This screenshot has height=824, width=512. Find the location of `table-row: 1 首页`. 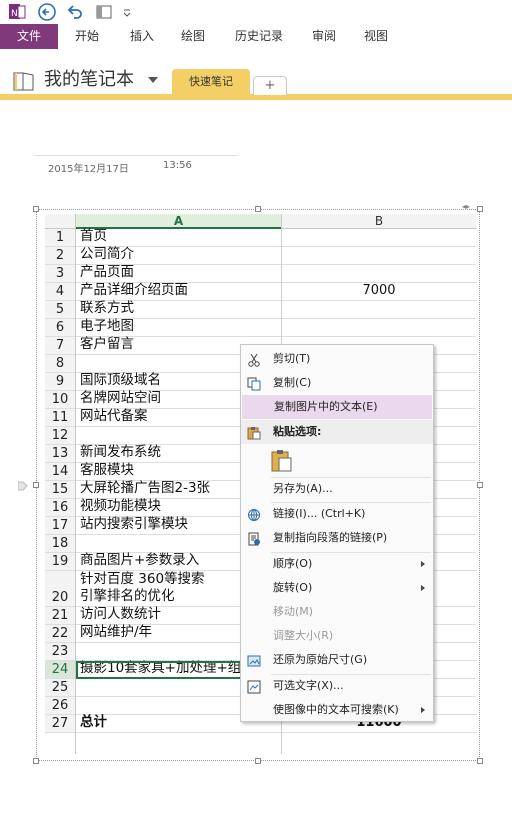

table-row: 1 首页 is located at coordinates (260, 237).